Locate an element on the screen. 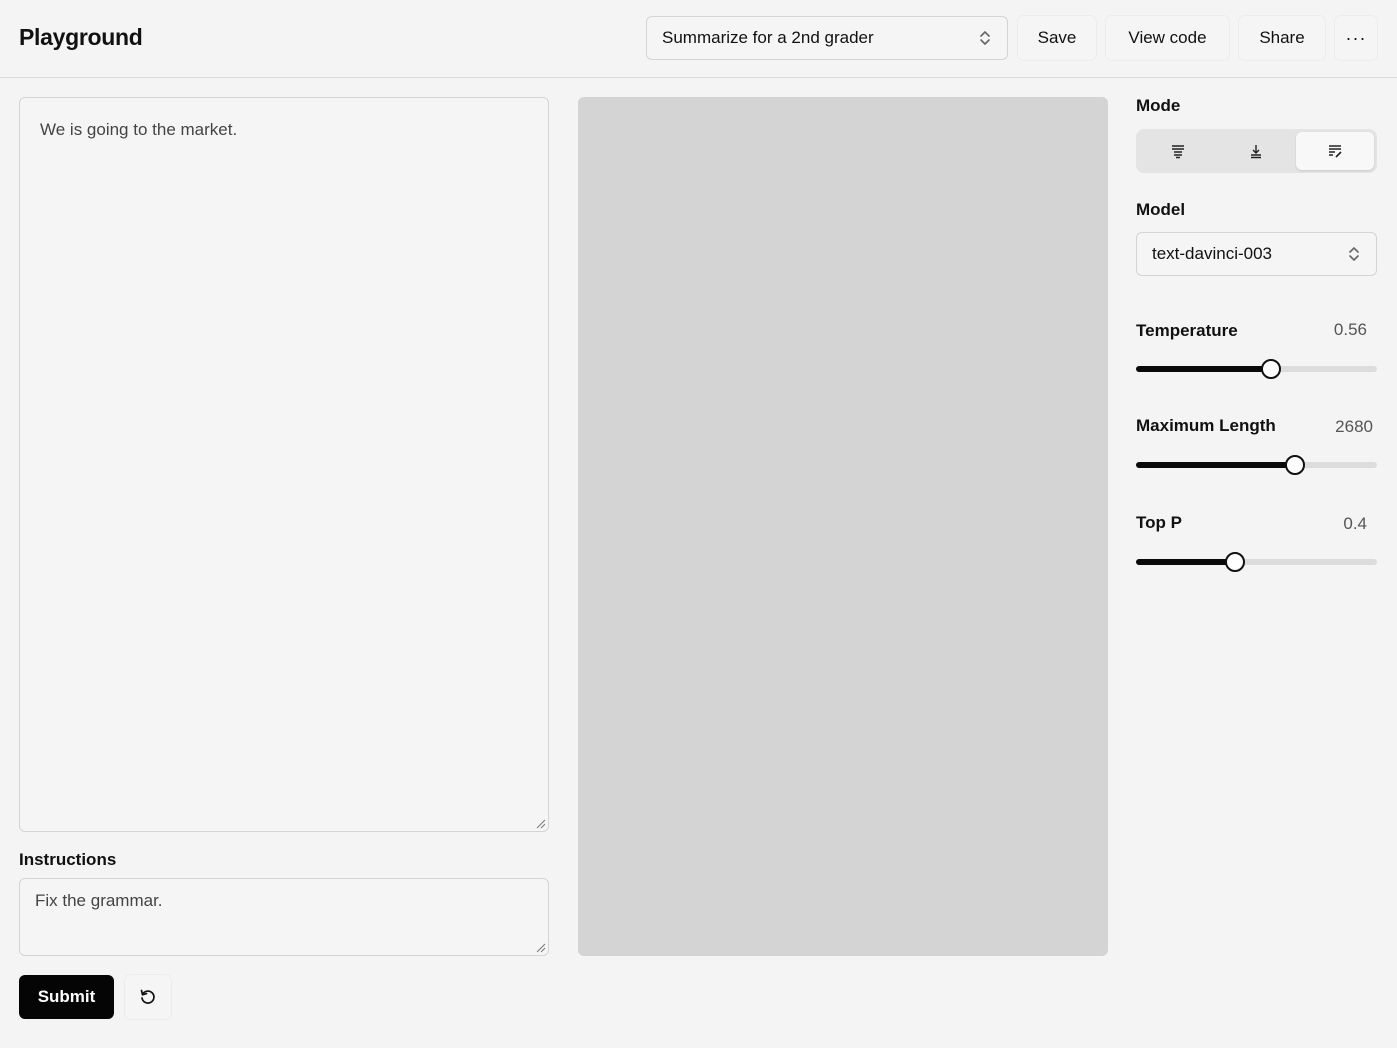  instructions-textarea: Fix the grammar. is located at coordinates (284, 917).